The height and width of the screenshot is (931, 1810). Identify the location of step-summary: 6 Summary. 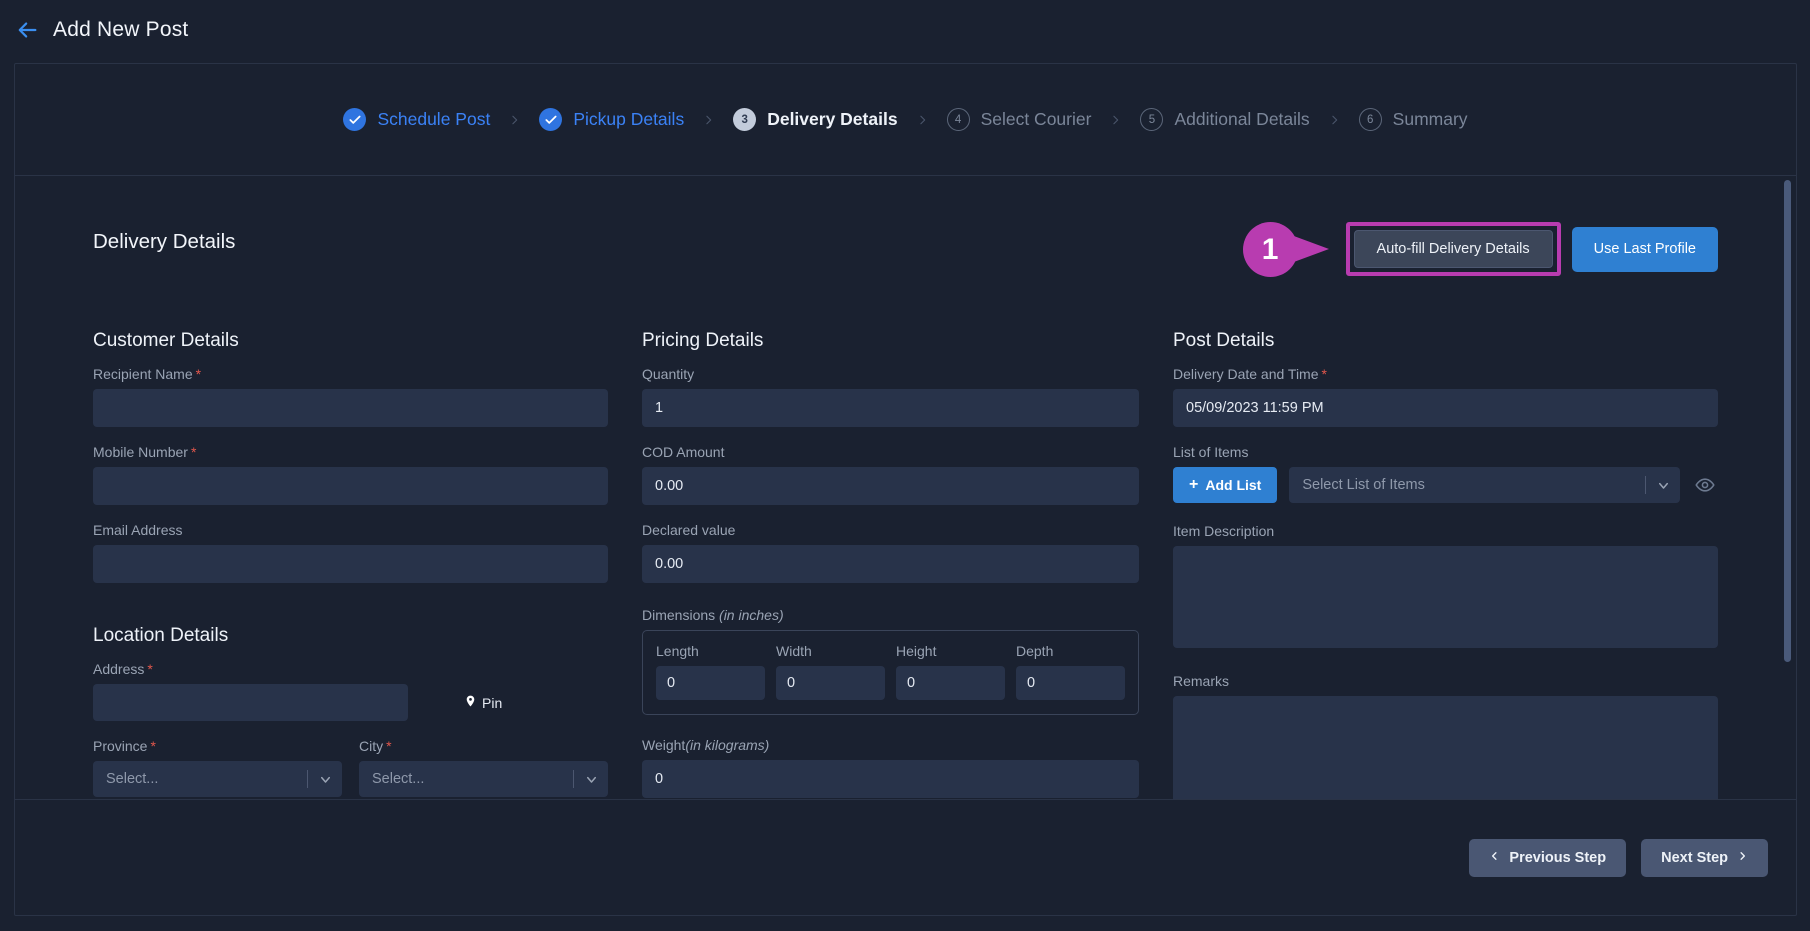
(1413, 119).